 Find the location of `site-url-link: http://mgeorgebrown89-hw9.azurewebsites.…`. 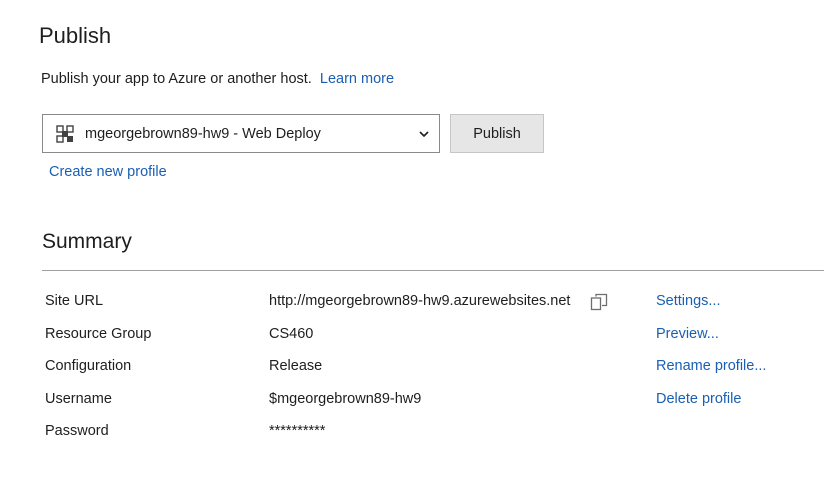

site-url-link: http://mgeorgebrown89-hw9.azurewebsites.… is located at coordinates (419, 301).